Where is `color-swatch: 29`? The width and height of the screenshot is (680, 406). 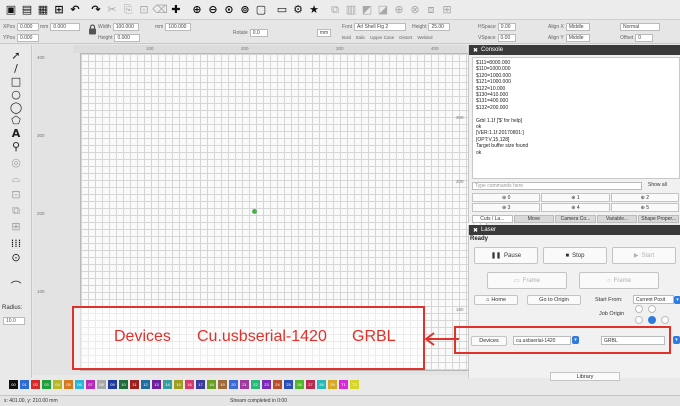 color-swatch: 29 is located at coordinates (332, 384).